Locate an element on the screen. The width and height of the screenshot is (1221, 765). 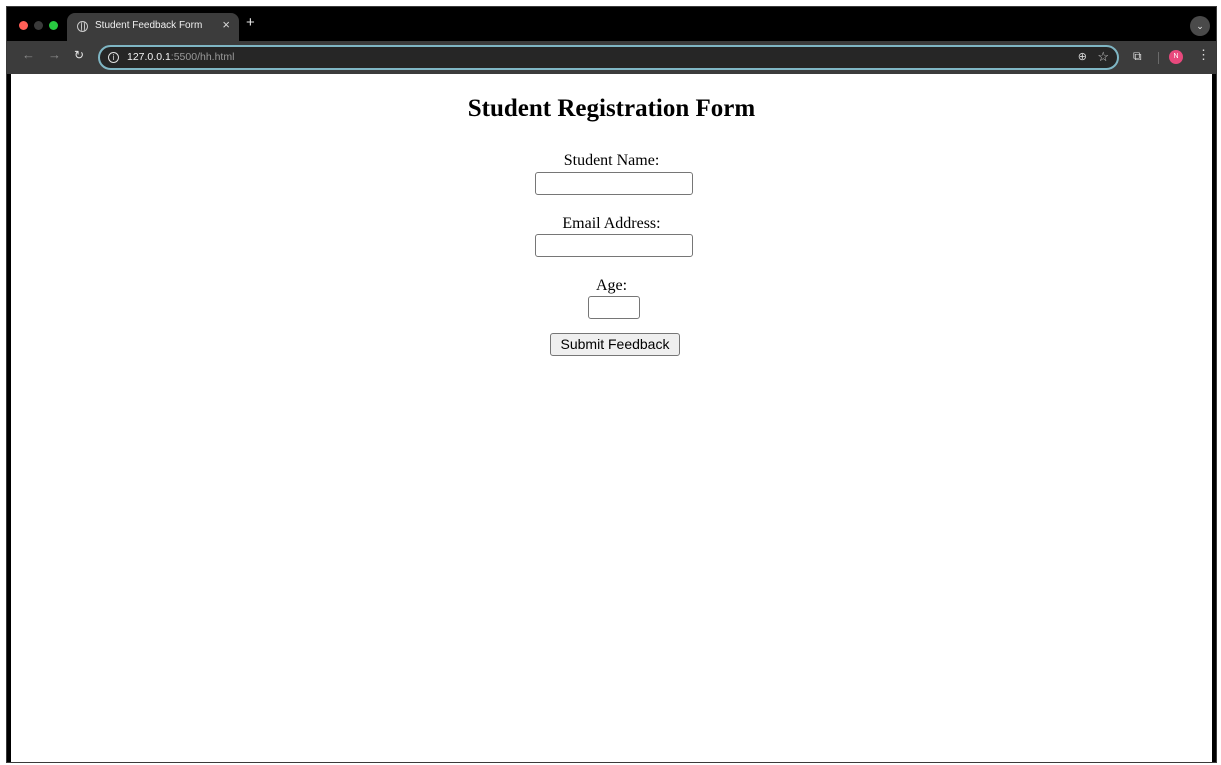
window-close-button is located at coordinates (23, 25).